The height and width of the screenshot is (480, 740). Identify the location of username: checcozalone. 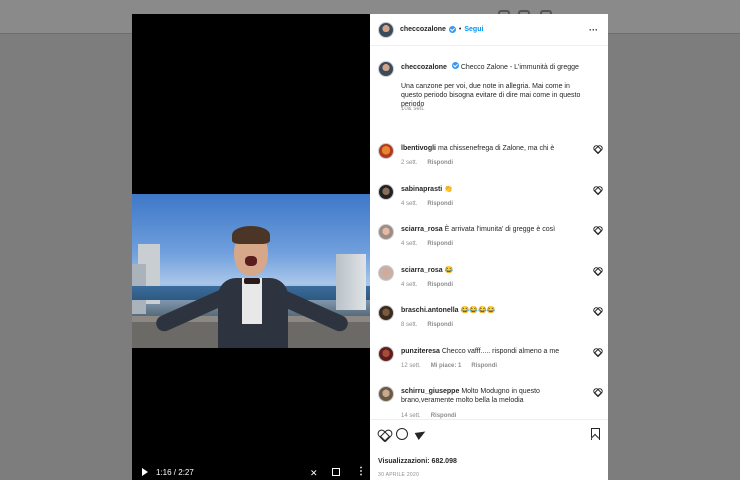
(423, 29).